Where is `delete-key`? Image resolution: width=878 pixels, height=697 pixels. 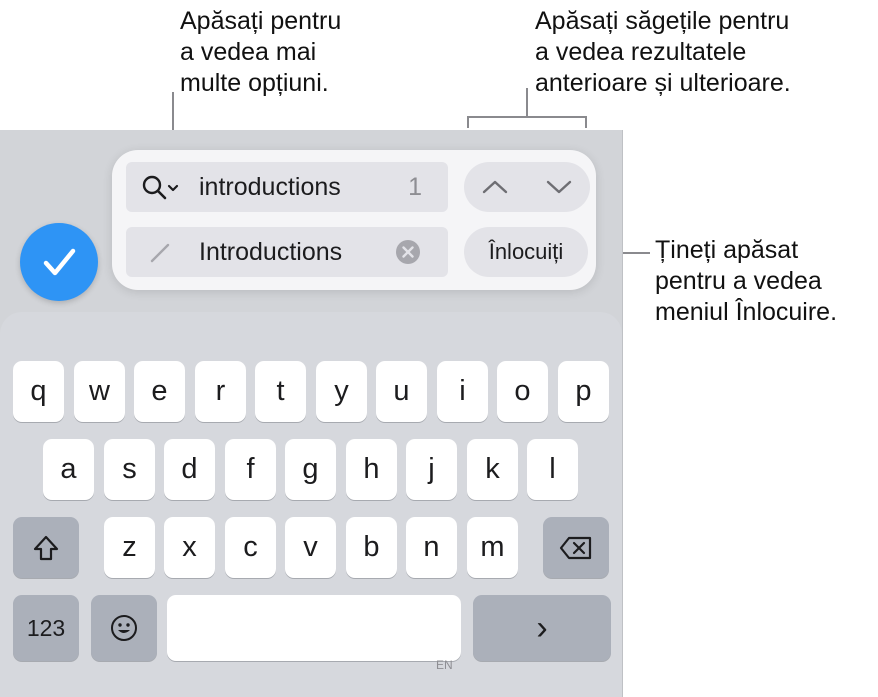 delete-key is located at coordinates (576, 547).